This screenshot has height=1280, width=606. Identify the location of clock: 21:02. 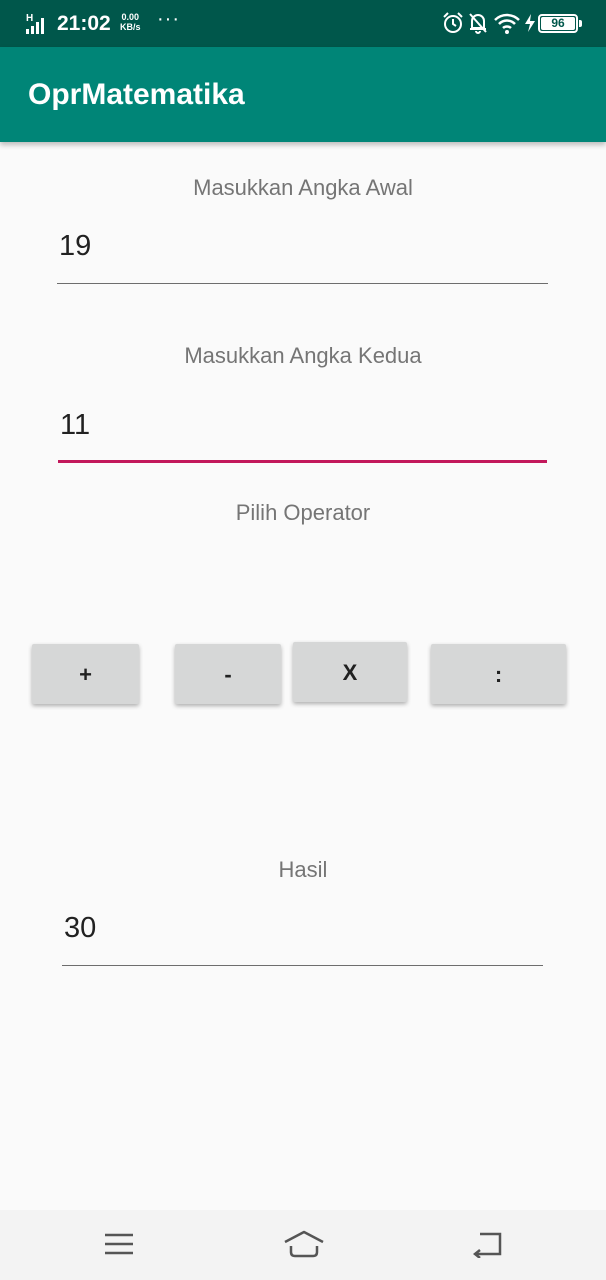
(84, 23).